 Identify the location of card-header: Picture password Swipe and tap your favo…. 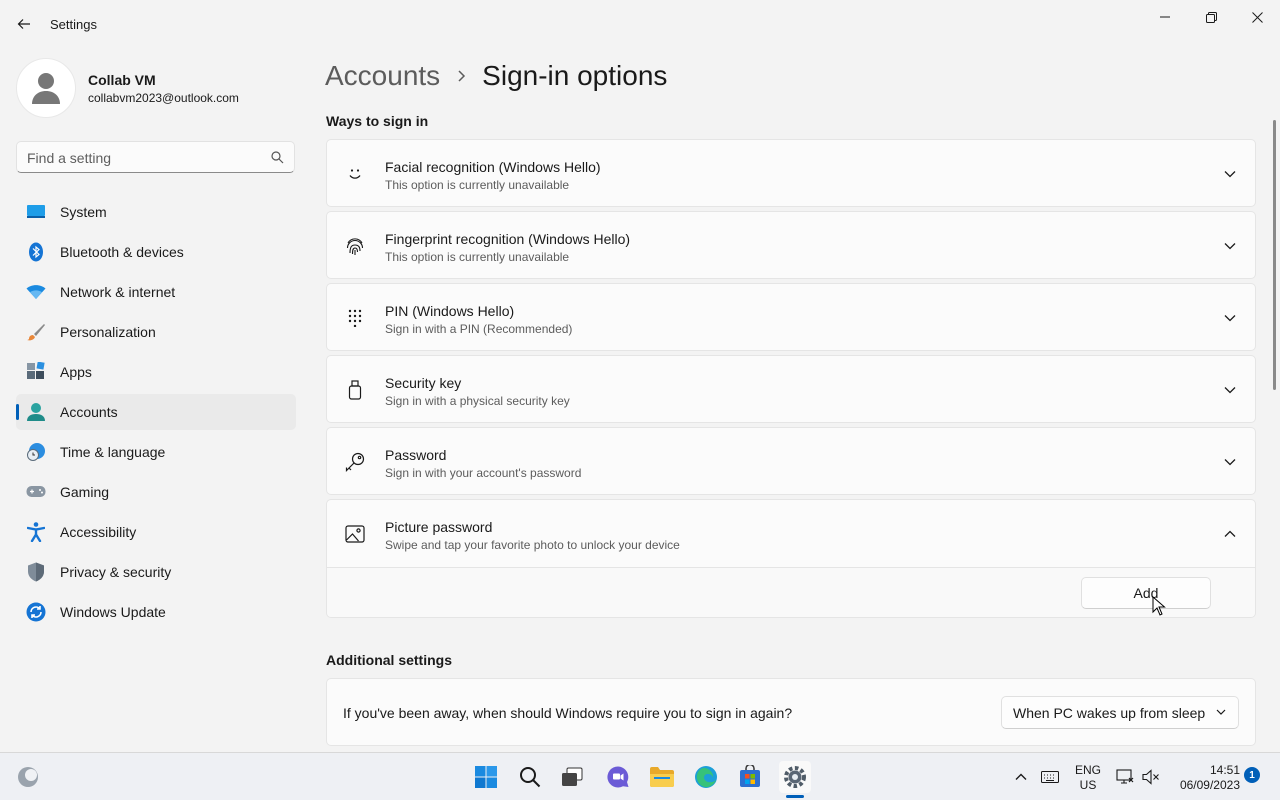
(791, 533).